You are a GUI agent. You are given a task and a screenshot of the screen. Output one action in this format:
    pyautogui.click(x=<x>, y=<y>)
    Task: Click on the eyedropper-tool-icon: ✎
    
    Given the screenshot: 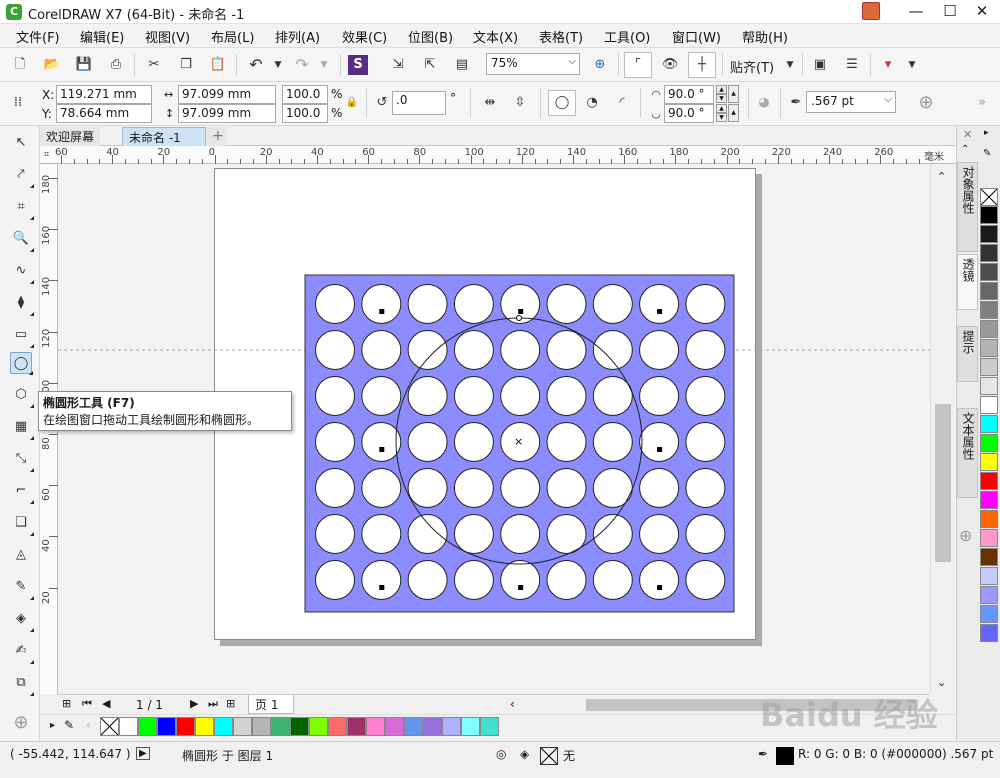 What is the action you would take?
    pyautogui.click(x=22, y=588)
    